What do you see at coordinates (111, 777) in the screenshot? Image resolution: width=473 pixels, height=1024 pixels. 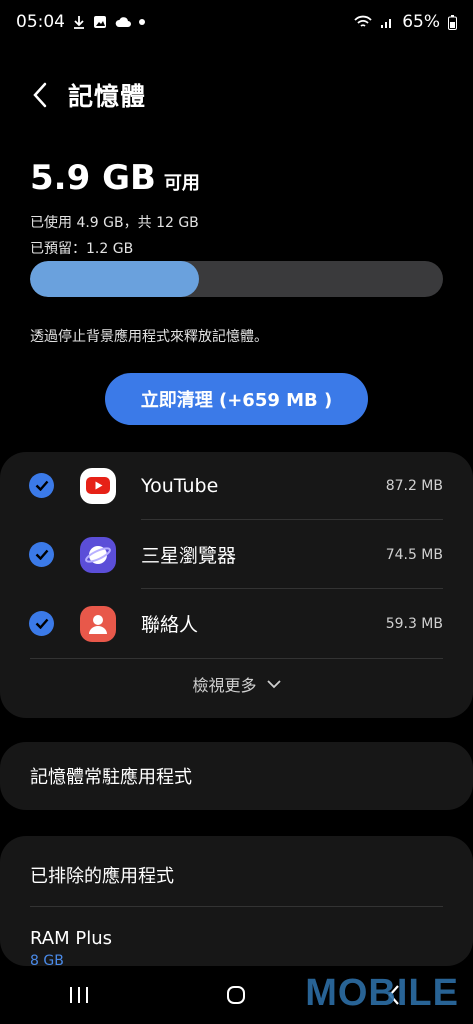 I see `resident-apps-label: 記憶體常駐應用程式` at bounding box center [111, 777].